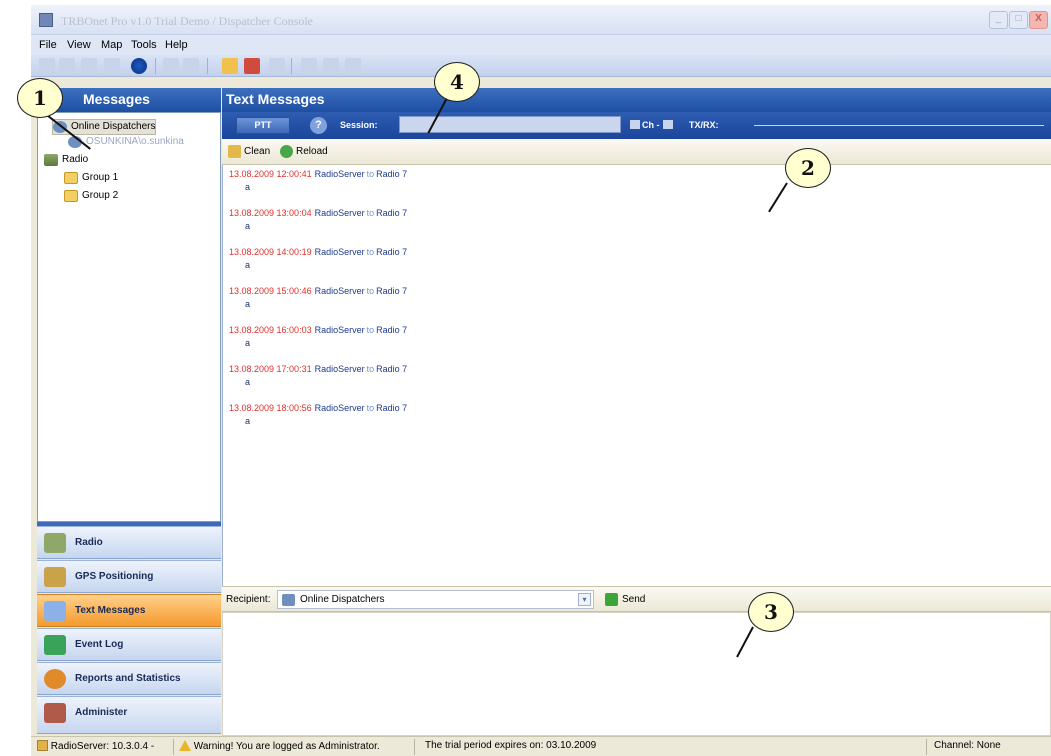 The width and height of the screenshot is (1051, 756). What do you see at coordinates (55, 577) in the screenshot?
I see `gps-icon` at bounding box center [55, 577].